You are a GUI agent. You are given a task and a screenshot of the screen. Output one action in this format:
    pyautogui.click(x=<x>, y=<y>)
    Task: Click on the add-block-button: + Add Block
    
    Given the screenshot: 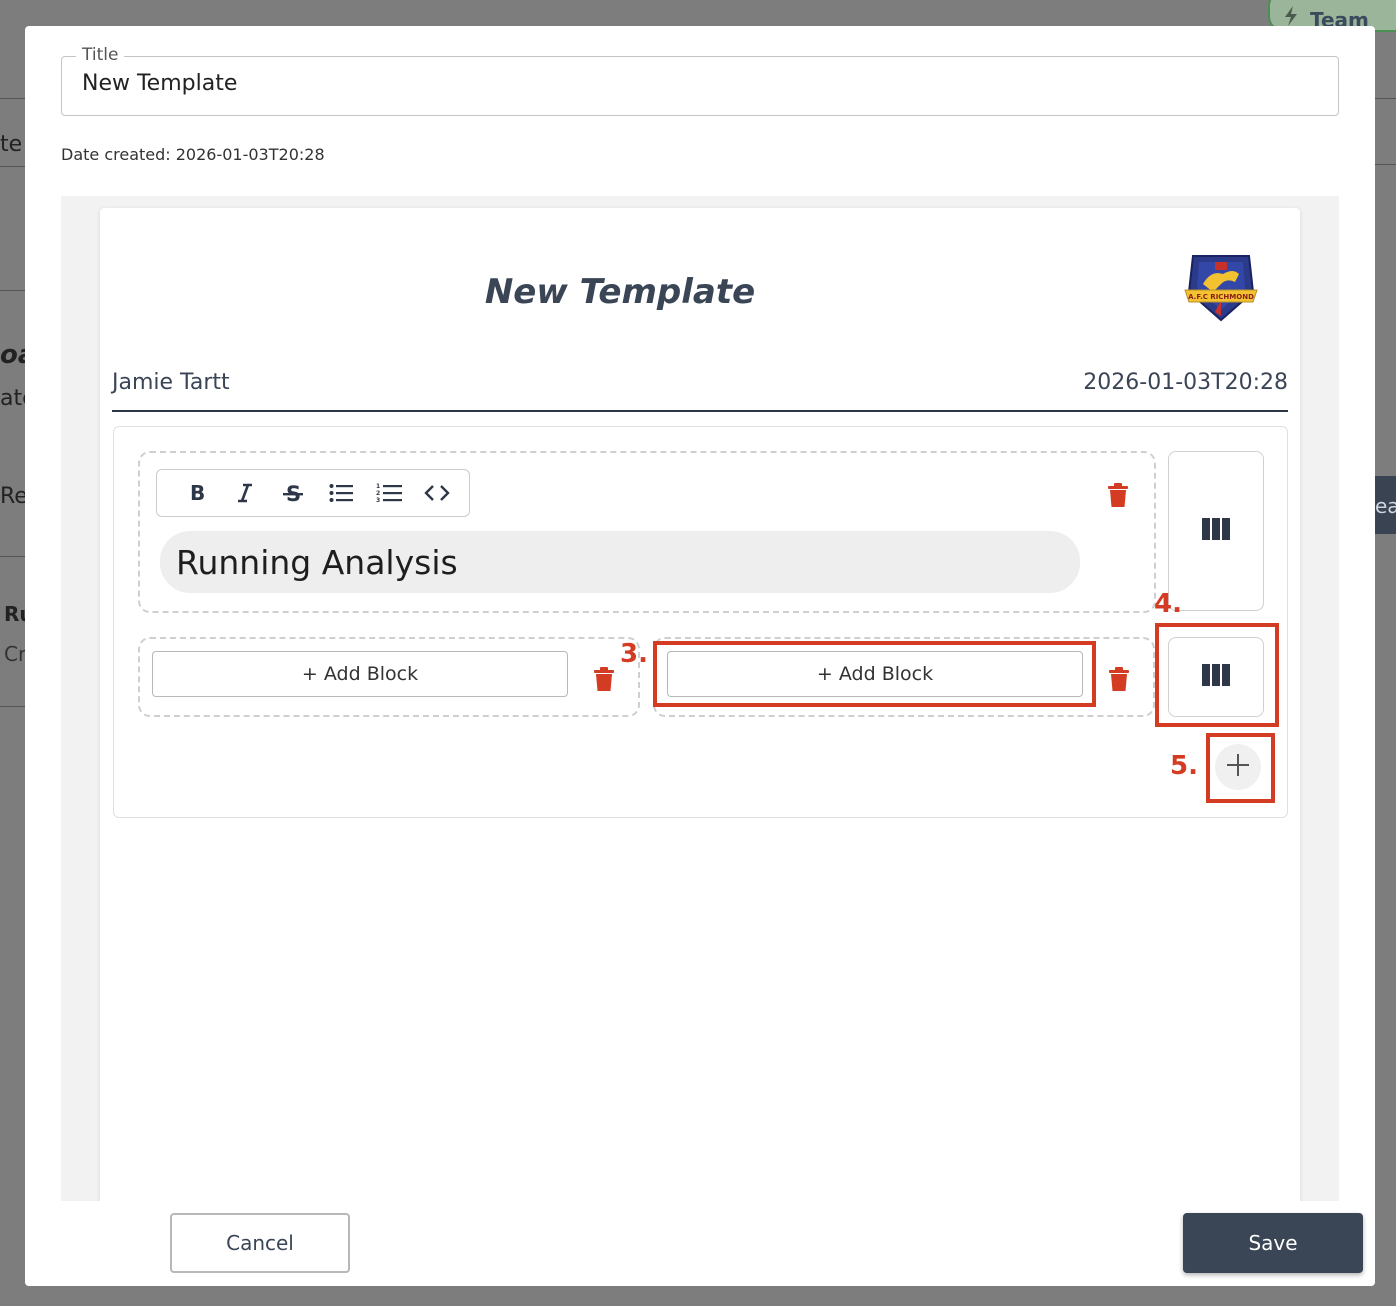 What is the action you would take?
    pyautogui.click(x=360, y=674)
    